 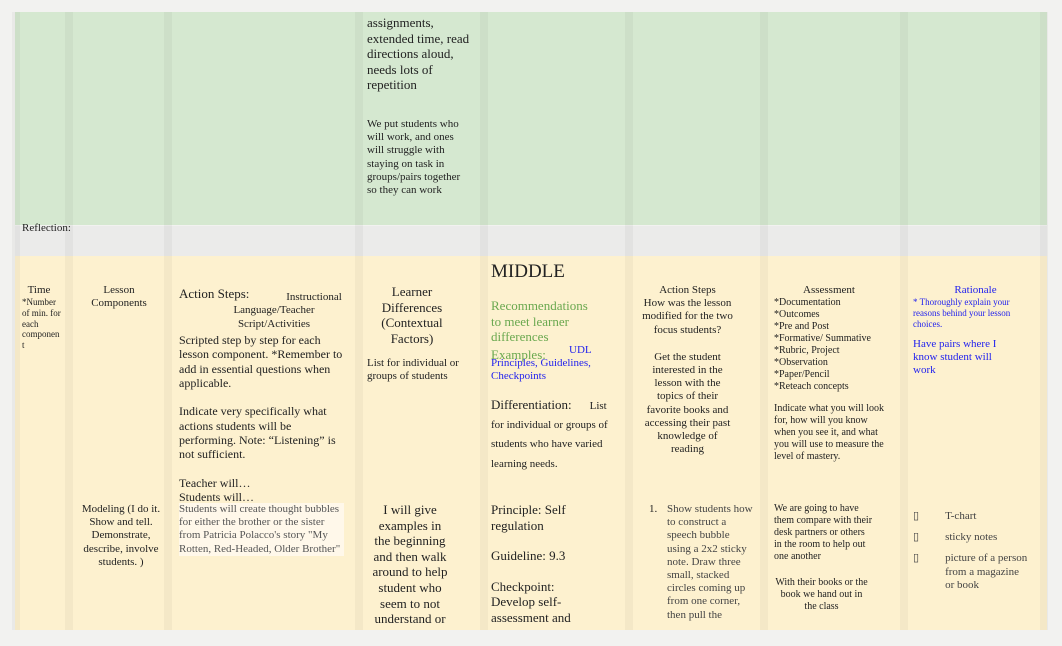 I want to click on header-time: Time, so click(x=39, y=290).